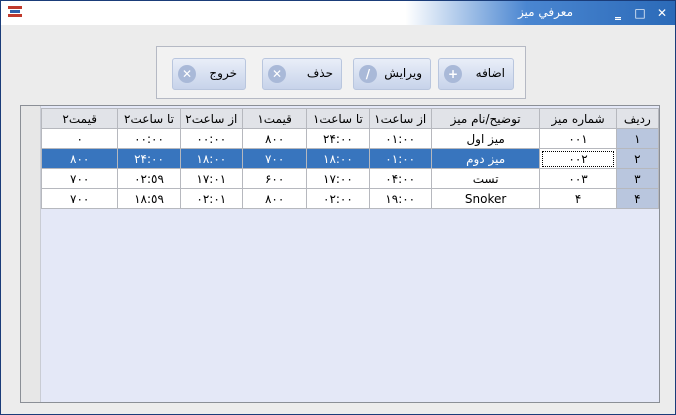 The height and width of the screenshot is (415, 676). What do you see at coordinates (578, 198) in the screenshot?
I see `cell-table-number: ۴` at bounding box center [578, 198].